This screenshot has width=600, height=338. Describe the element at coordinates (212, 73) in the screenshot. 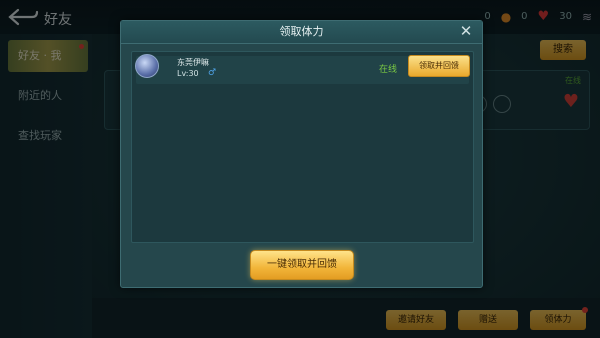

I see `gender-male-icon: ♂` at that location.